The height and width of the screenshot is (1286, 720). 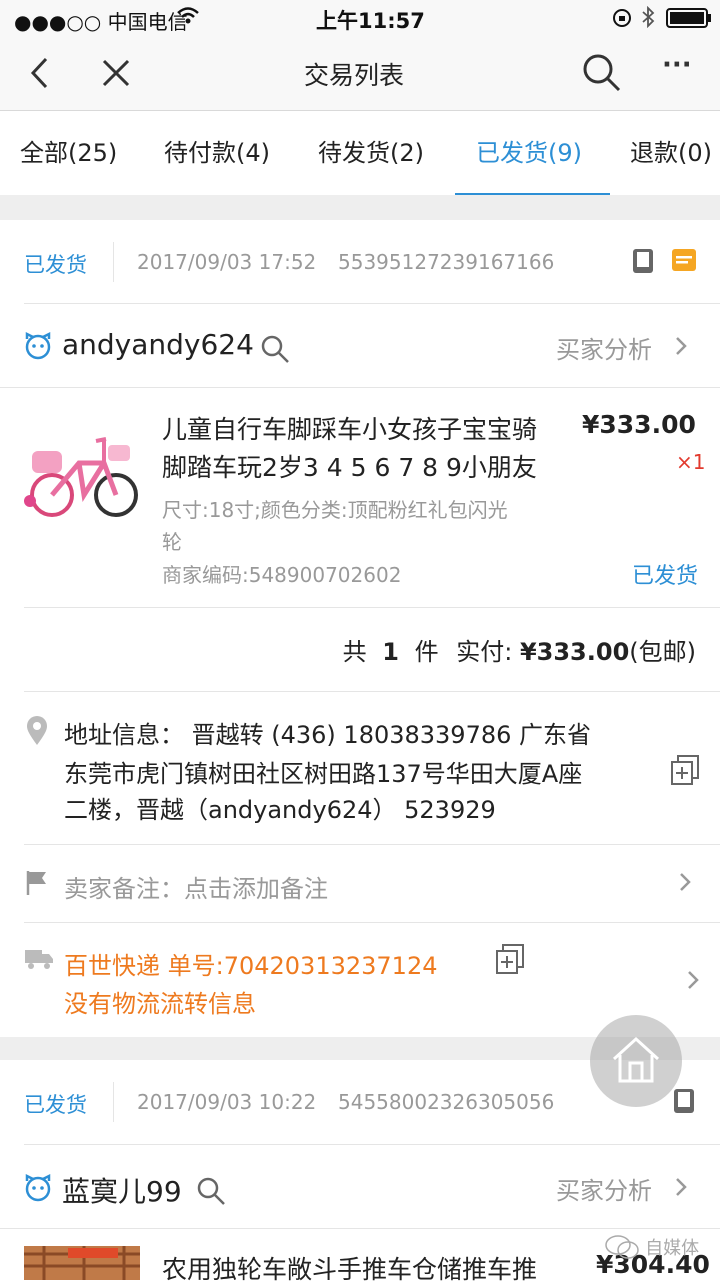 I want to click on home-button, so click(x=636, y=1061).